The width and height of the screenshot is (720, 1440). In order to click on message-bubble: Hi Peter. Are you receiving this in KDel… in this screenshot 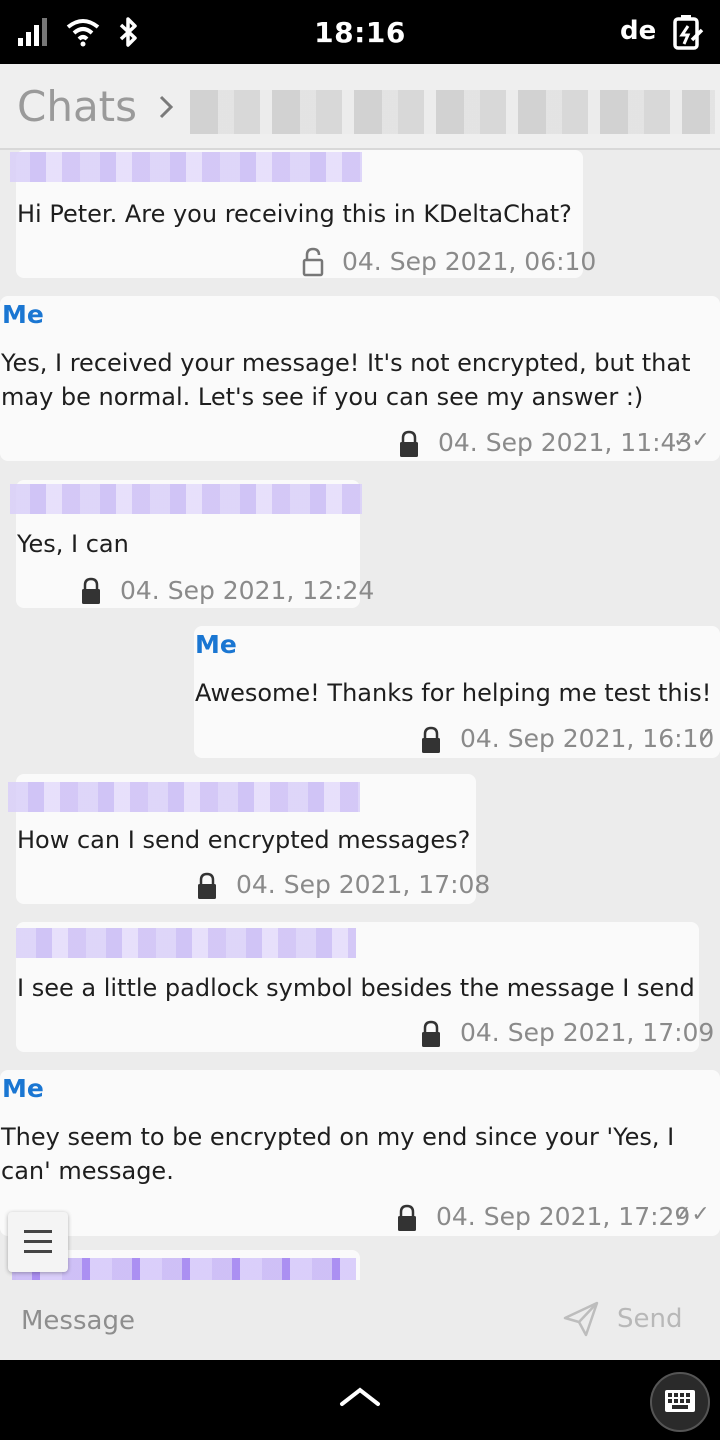, I will do `click(303, 214)`.